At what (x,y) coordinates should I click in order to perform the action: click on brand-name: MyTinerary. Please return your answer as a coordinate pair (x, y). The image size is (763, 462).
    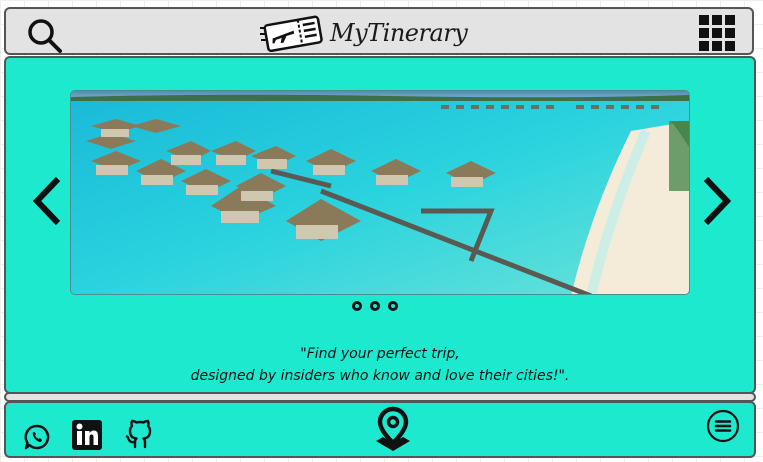
    Looking at the image, I should click on (399, 33).